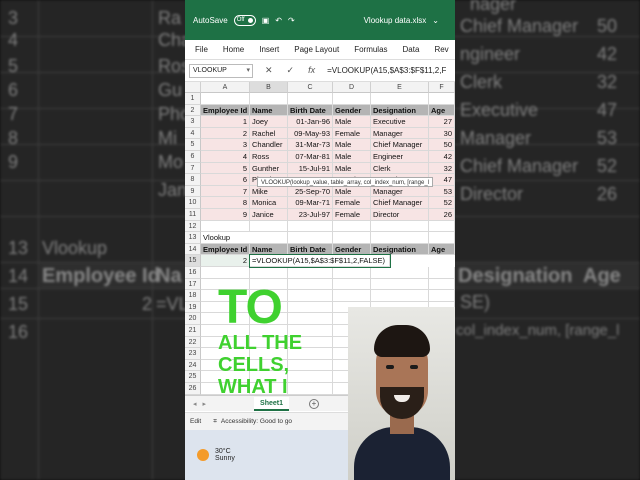 Image resolution: width=640 pixels, height=480 pixels. I want to click on column-header-f: F, so click(442, 87).